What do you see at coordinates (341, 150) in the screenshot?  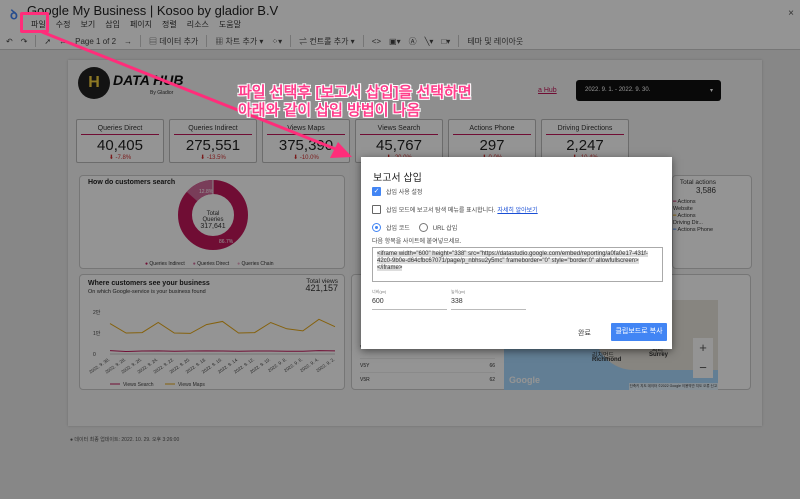 I see `arrow-head-icon` at bounding box center [341, 150].